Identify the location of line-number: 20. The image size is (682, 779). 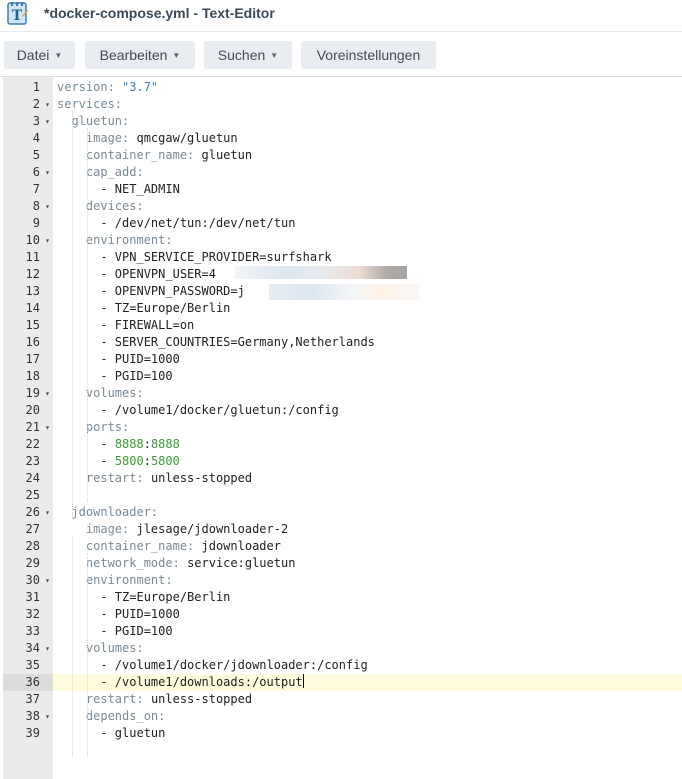
(28, 410).